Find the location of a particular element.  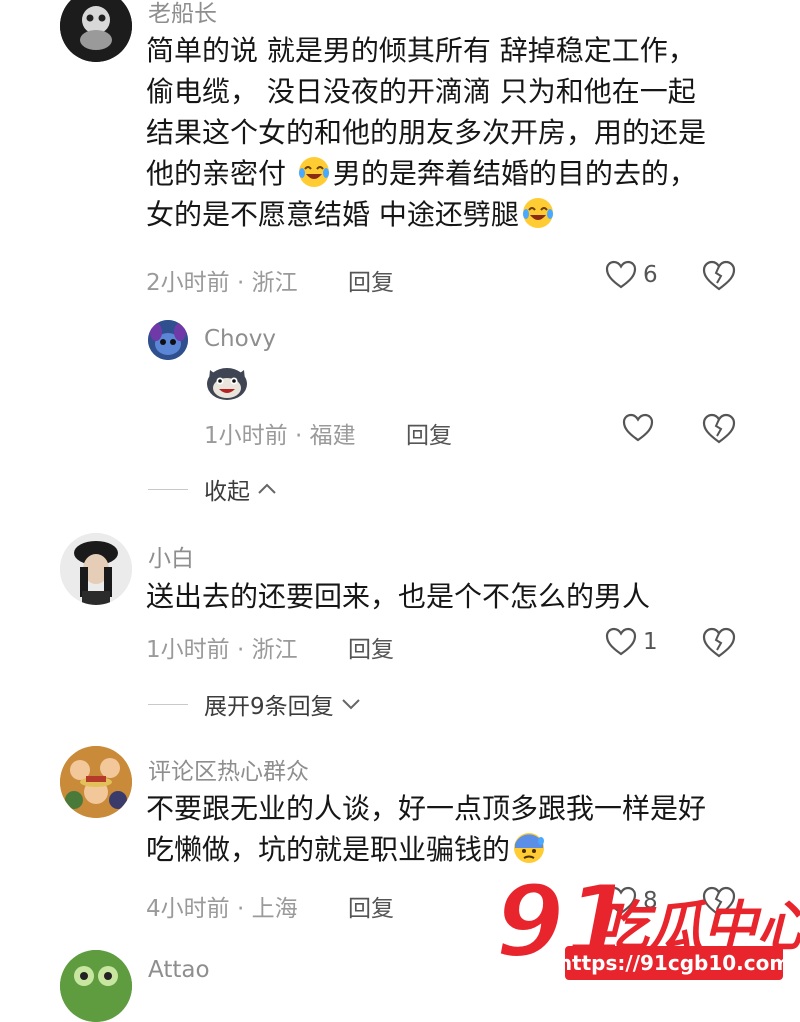

comment-meta: 4小时前 · 上海 is located at coordinates (222, 909).